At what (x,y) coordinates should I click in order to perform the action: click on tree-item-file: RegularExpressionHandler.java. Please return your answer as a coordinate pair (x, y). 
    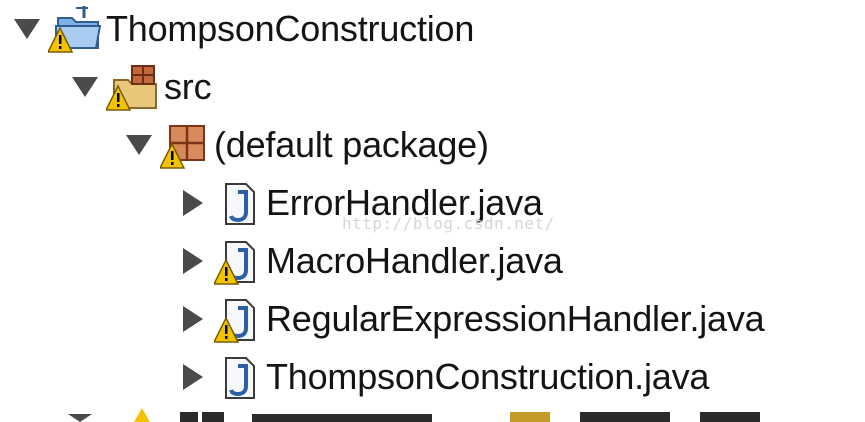
    Looking at the image, I should click on (470, 319).